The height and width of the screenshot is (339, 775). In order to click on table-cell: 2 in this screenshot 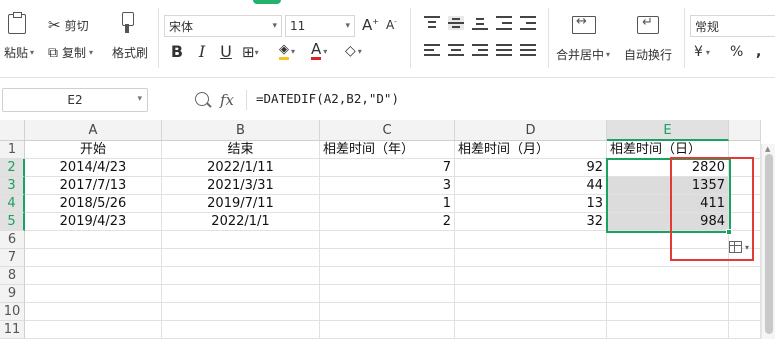, I will do `click(387, 222)`.